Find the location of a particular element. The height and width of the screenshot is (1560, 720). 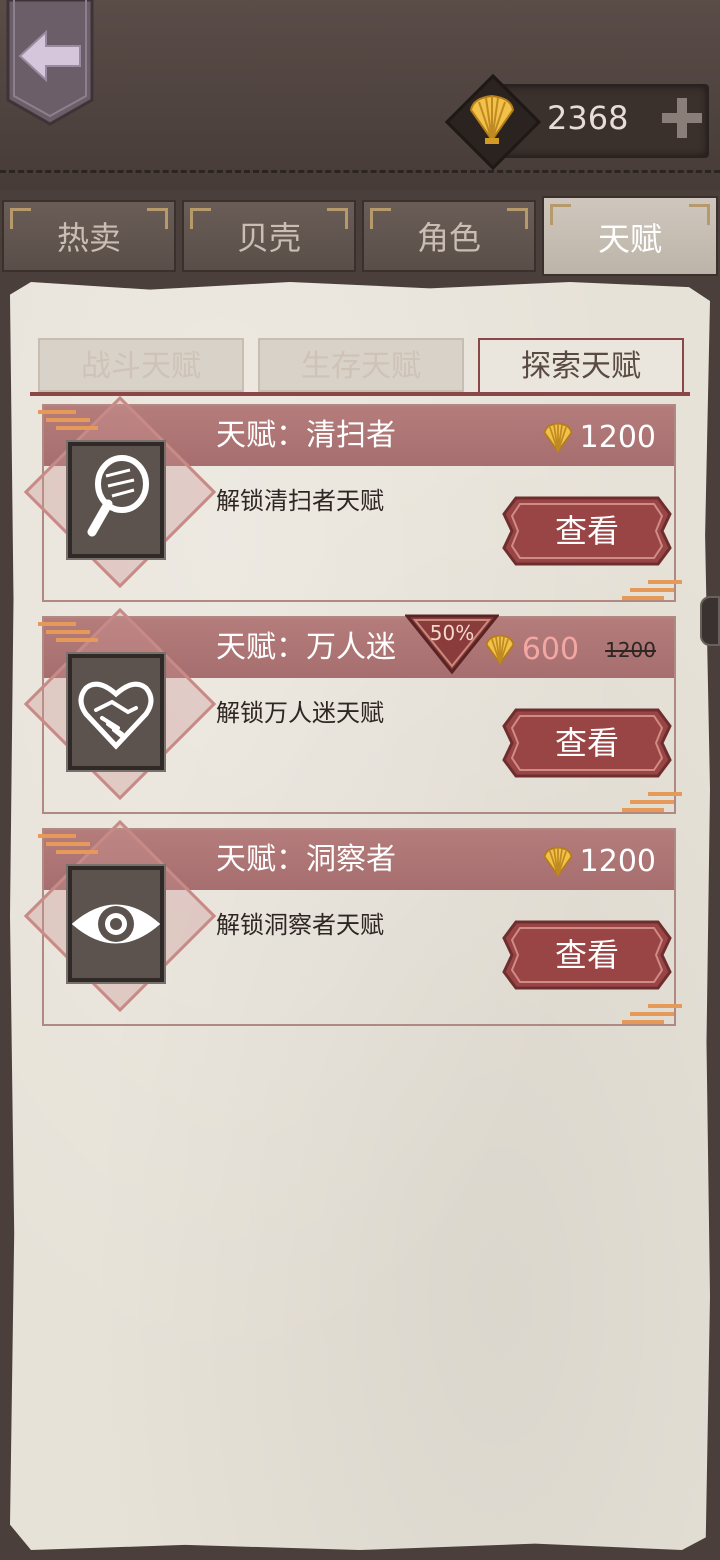

subtab-label: 生存天赋 is located at coordinates (361, 366).